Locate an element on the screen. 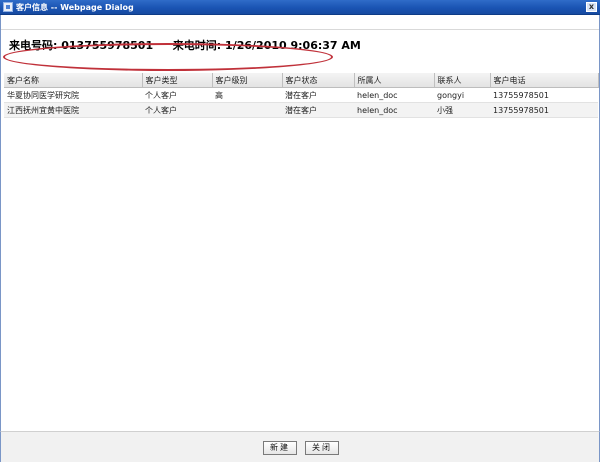 Image resolution: width=600 pixels, height=462 pixels. customer-name-link: 华夏协同医学研究院 is located at coordinates (73, 95).